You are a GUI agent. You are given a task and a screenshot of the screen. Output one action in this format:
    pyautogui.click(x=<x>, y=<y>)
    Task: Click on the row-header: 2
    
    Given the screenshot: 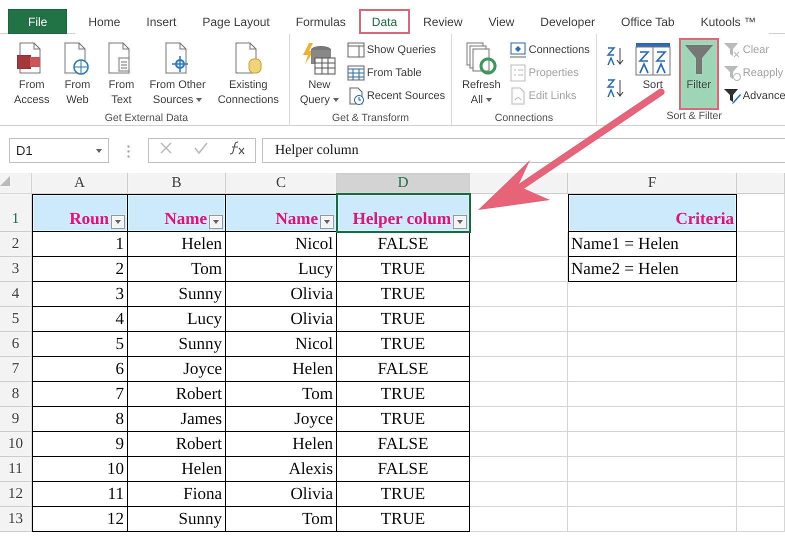 What is the action you would take?
    pyautogui.click(x=16, y=244)
    